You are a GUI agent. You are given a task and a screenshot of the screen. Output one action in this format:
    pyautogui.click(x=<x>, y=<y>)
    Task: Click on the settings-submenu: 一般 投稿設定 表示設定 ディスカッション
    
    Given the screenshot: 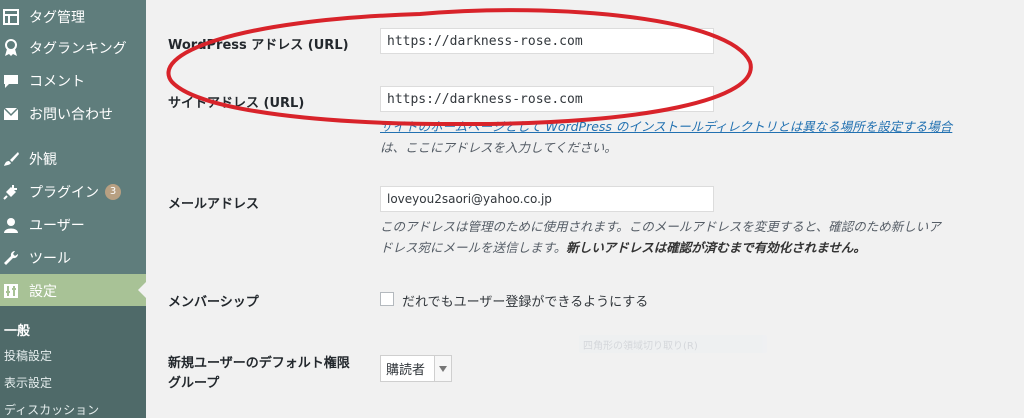 What is the action you would take?
    pyautogui.click(x=73, y=362)
    